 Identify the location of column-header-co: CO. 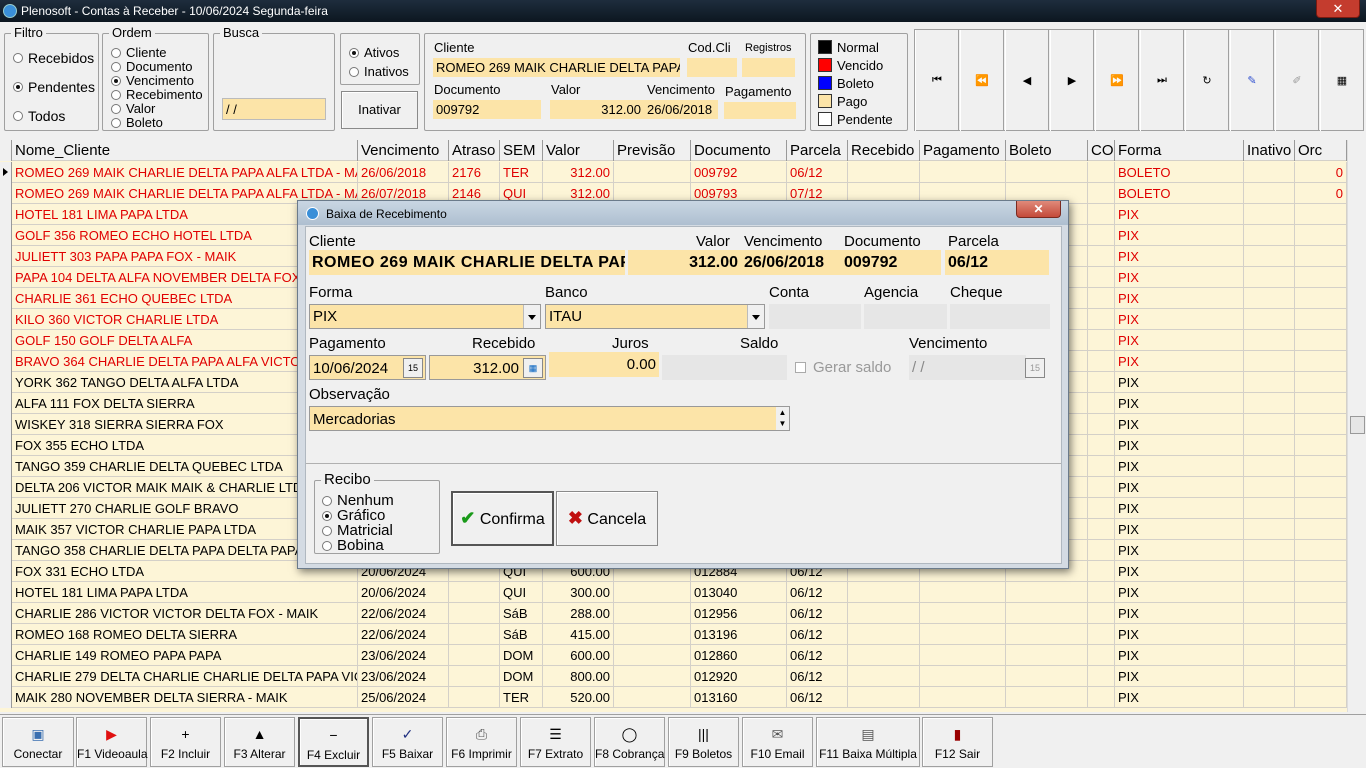
(1101, 150).